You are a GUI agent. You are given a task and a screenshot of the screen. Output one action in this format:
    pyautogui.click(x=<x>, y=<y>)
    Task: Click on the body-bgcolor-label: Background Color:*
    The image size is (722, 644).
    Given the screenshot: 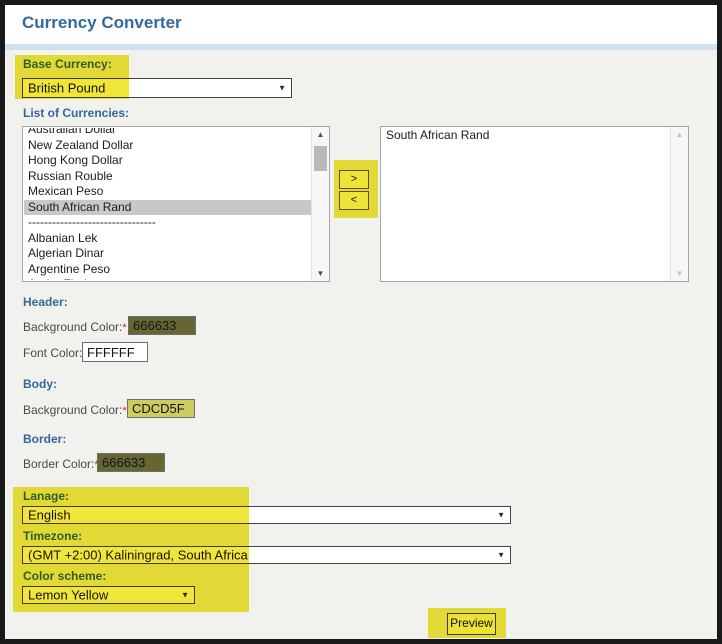 What is the action you would take?
    pyautogui.click(x=75, y=410)
    